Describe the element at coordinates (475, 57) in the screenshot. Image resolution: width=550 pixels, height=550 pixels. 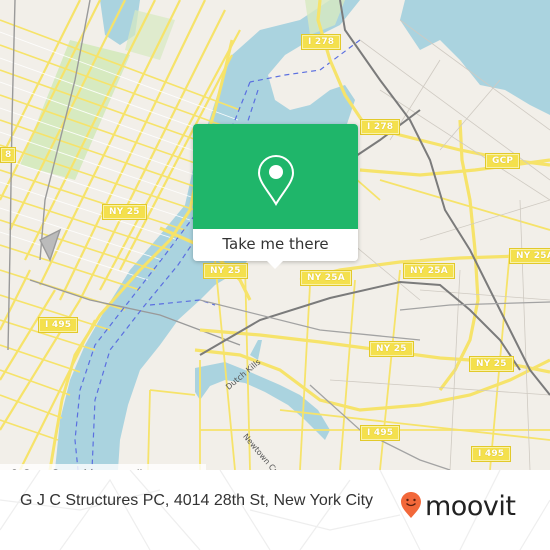
I see `water-upper-right` at that location.